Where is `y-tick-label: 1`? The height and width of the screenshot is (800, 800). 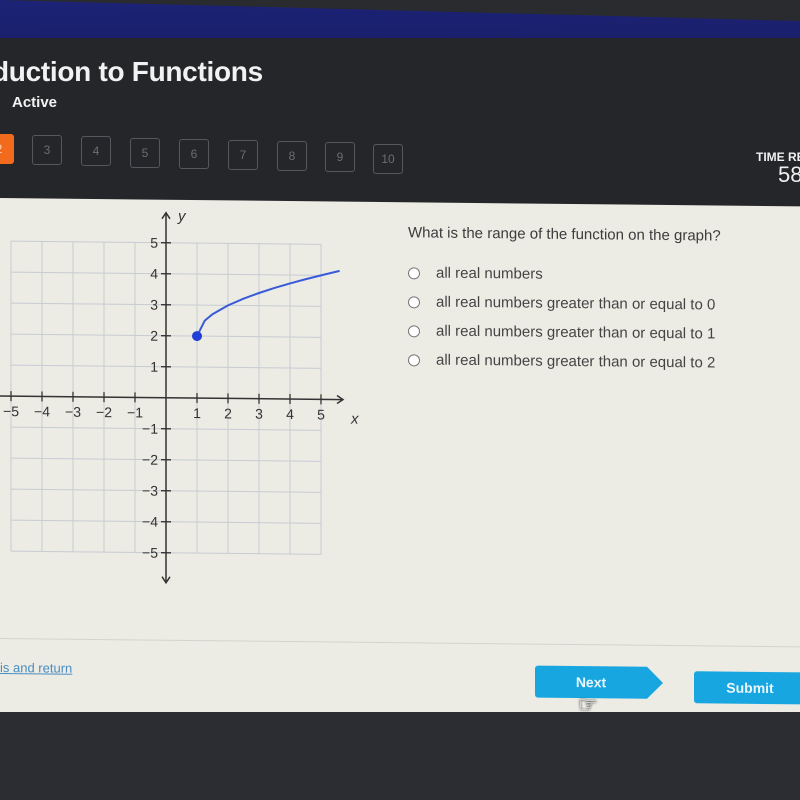 y-tick-label: 1 is located at coordinates (154, 367).